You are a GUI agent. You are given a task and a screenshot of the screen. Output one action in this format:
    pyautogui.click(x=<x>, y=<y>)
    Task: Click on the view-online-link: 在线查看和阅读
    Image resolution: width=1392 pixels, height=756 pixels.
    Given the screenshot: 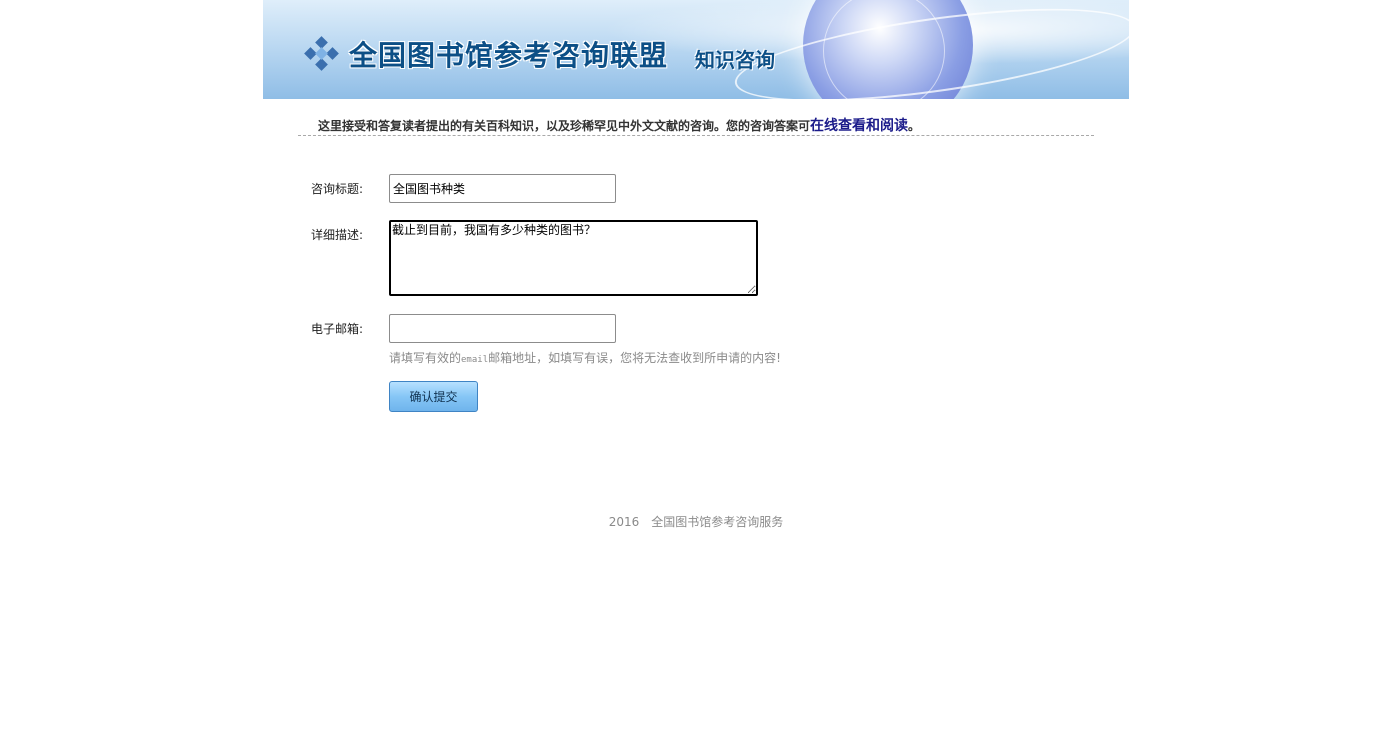 What is the action you would take?
    pyautogui.click(x=859, y=126)
    